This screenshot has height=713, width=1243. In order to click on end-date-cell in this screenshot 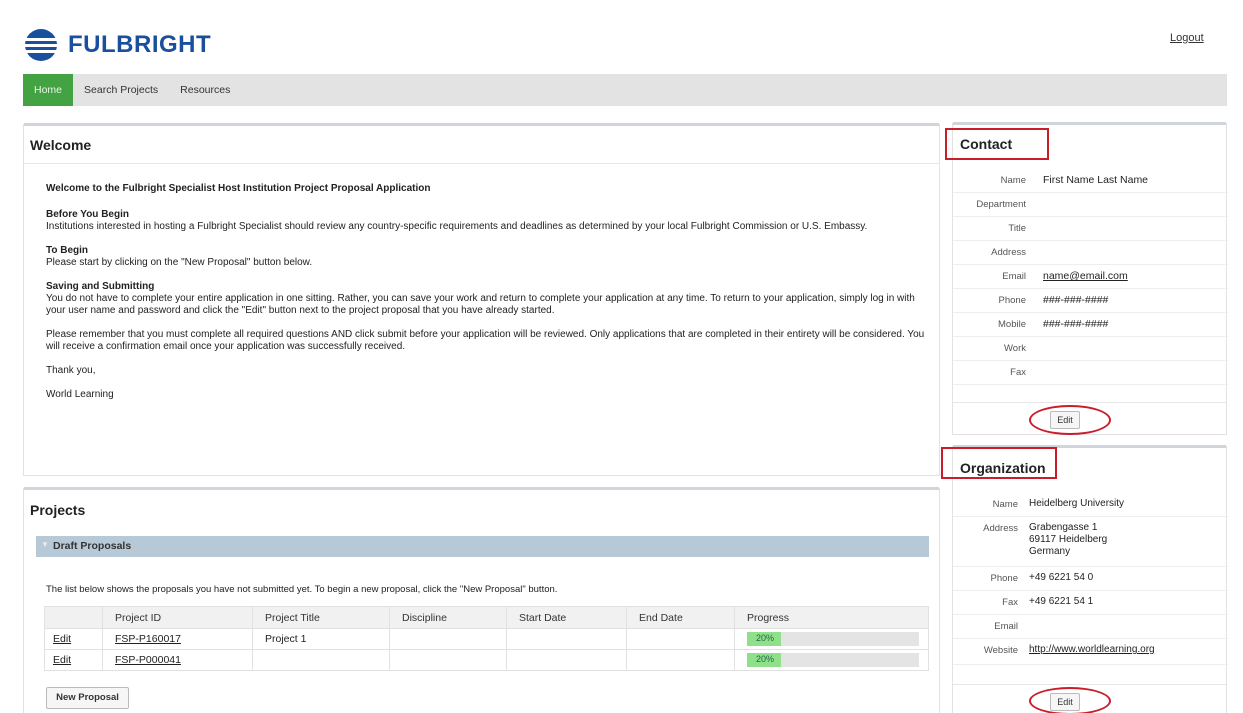, I will do `click(680, 660)`.